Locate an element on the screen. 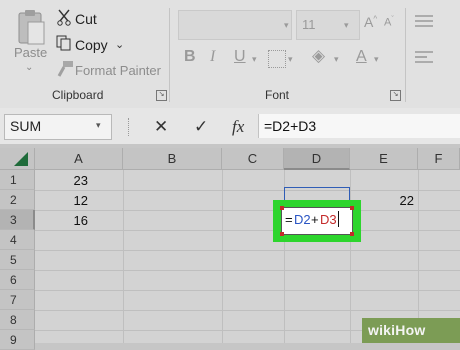 This screenshot has height=350, width=460. row-header-1: 1 is located at coordinates (17, 180).